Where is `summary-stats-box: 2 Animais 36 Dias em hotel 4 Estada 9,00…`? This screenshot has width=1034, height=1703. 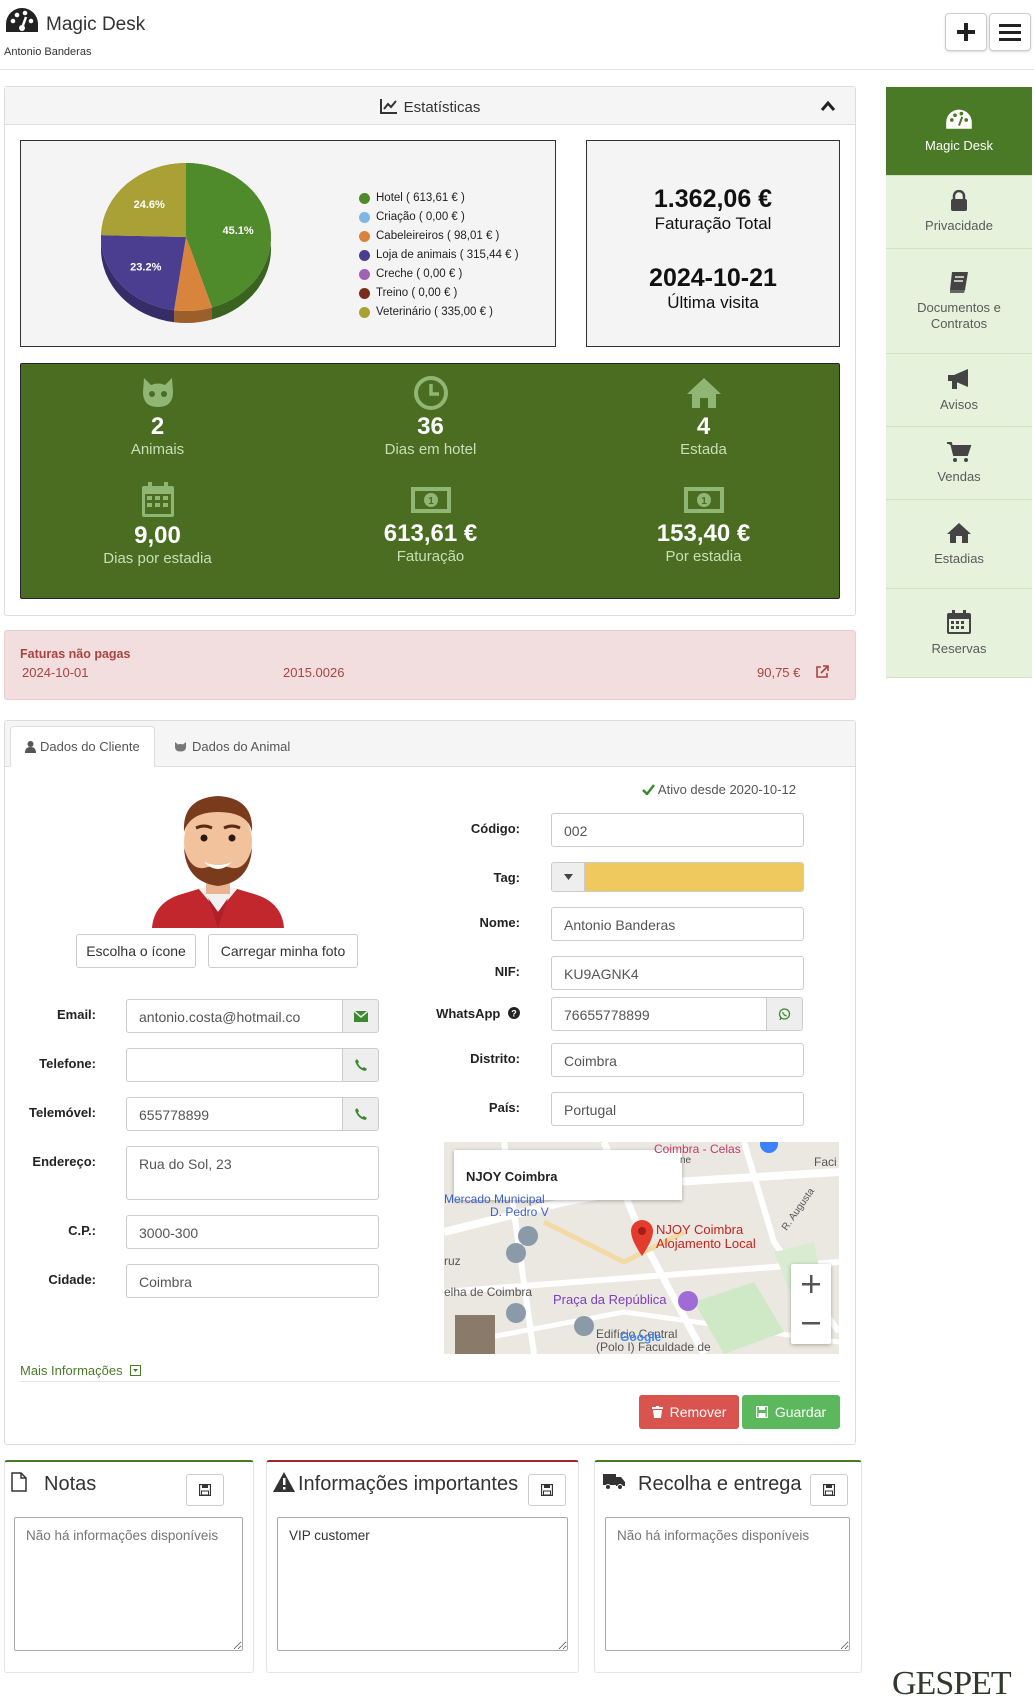 summary-stats-box: 2 Animais 36 Dias em hotel 4 Estada 9,00… is located at coordinates (430, 481).